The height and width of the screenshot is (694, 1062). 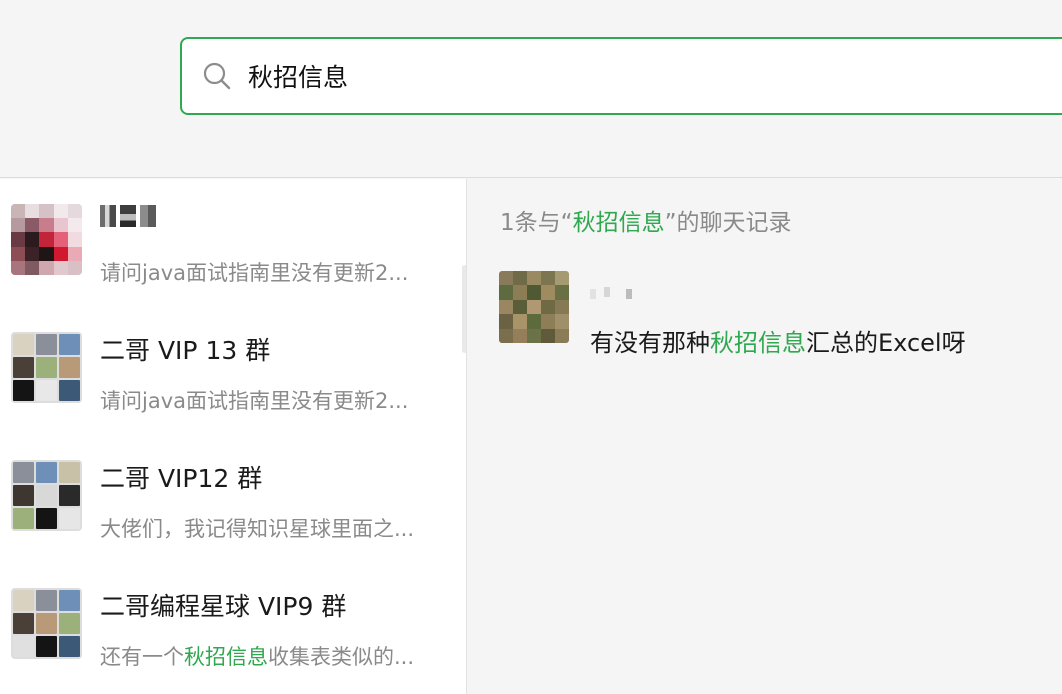 I want to click on group-name: 二哥编程星球 VIP9 群, so click(x=223, y=606).